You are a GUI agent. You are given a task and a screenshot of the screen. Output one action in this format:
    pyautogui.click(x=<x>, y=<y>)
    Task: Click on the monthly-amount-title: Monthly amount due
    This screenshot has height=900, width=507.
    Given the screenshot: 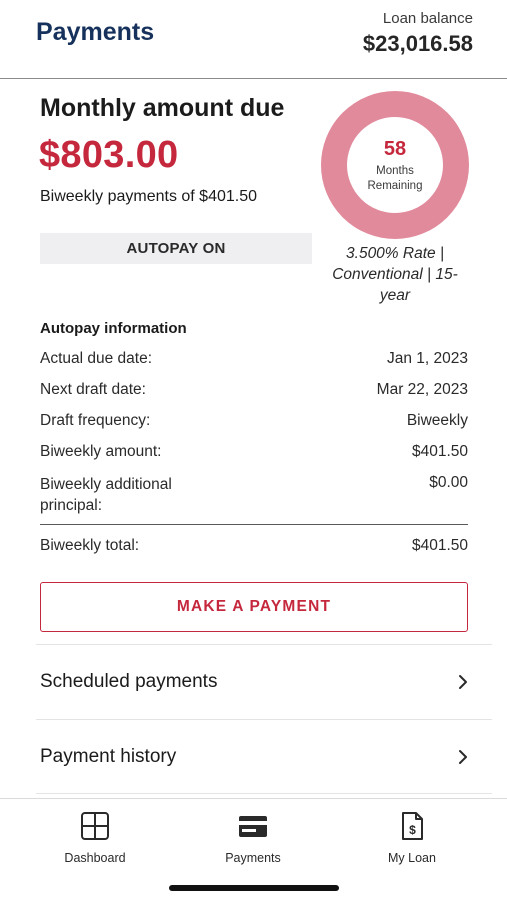 What is the action you would take?
    pyautogui.click(x=162, y=108)
    